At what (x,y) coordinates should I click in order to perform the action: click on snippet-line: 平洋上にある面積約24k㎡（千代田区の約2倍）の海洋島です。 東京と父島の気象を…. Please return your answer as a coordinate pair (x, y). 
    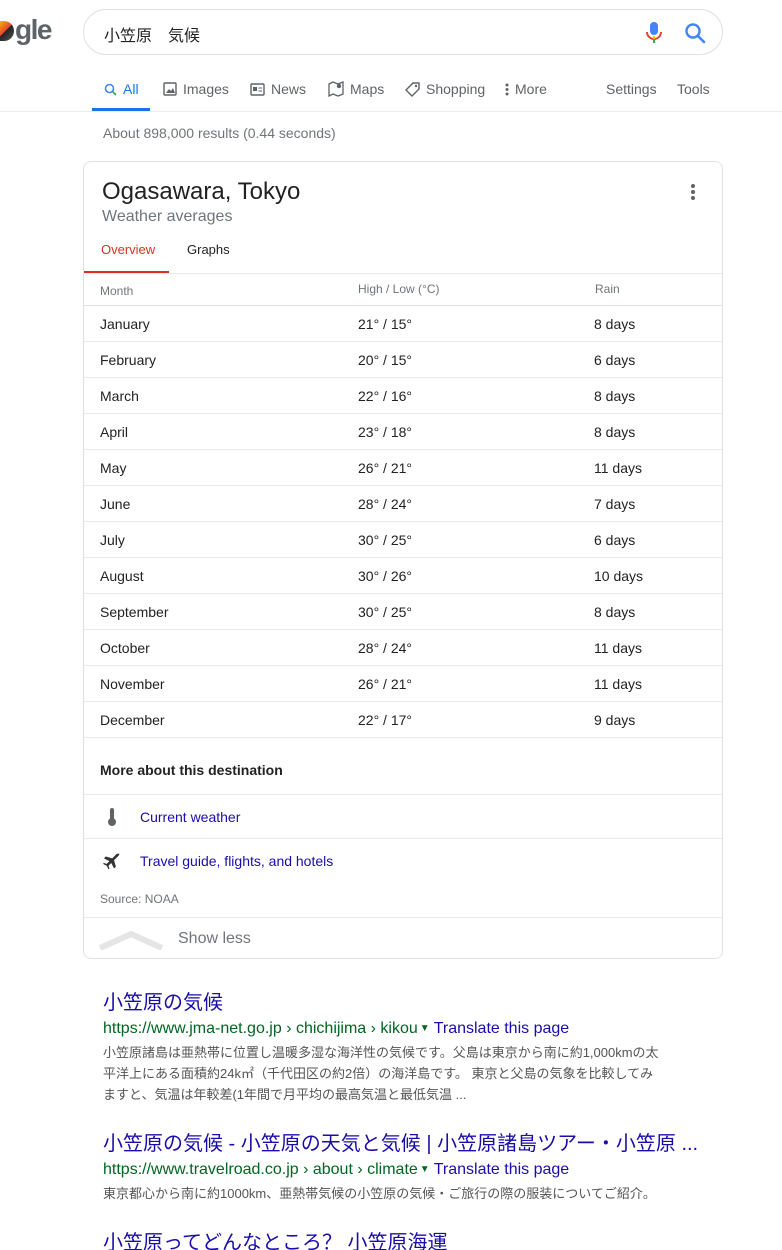
    Looking at the image, I should click on (378, 1073).